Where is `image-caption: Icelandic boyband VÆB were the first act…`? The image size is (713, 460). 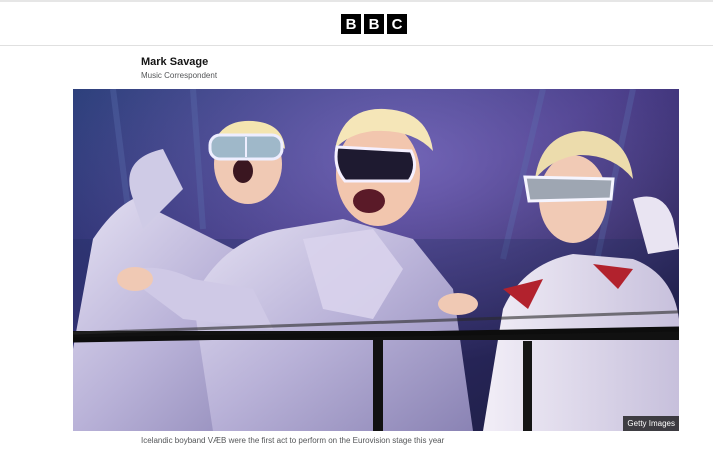
image-caption: Icelandic boyband VÆB were the first act… is located at coordinates (293, 440).